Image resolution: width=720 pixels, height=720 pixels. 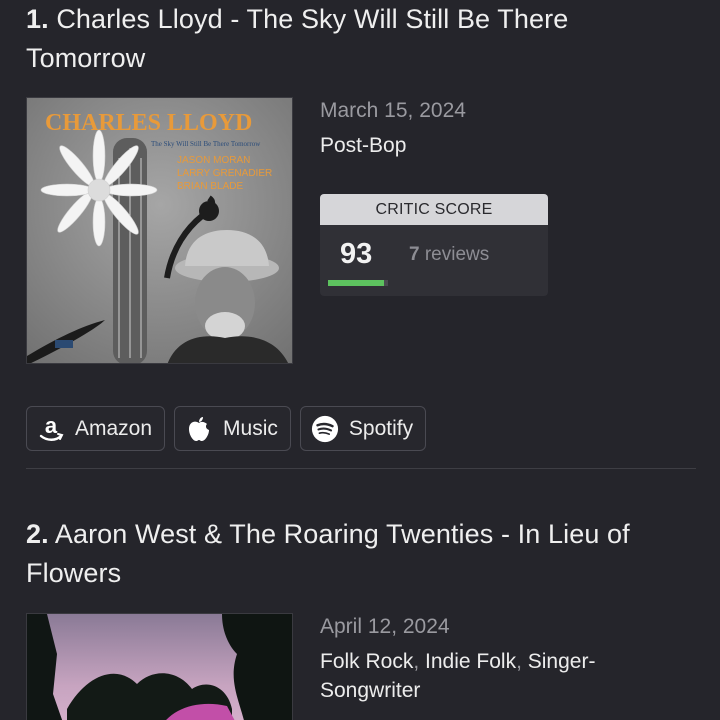 What do you see at coordinates (37, 534) in the screenshot?
I see `album-rank: 2.` at bounding box center [37, 534].